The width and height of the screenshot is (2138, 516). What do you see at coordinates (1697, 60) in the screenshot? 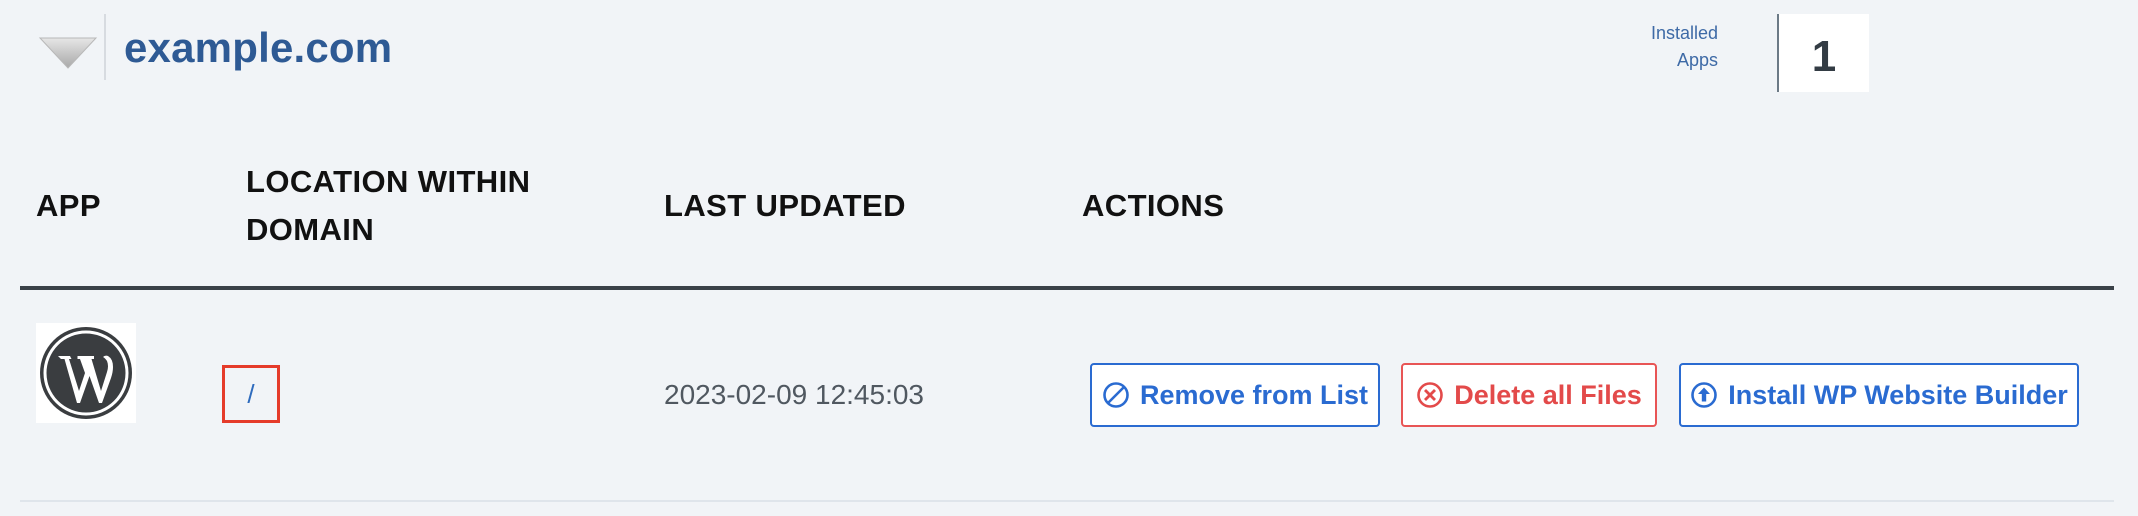
I see `installed-label-line2: Apps` at bounding box center [1697, 60].